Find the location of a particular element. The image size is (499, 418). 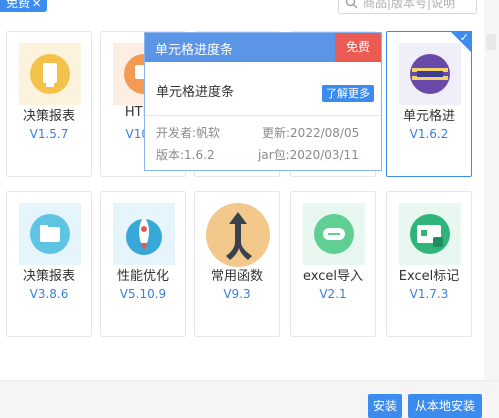

updated-text: 更新:2022/08/05 is located at coordinates (311, 133).